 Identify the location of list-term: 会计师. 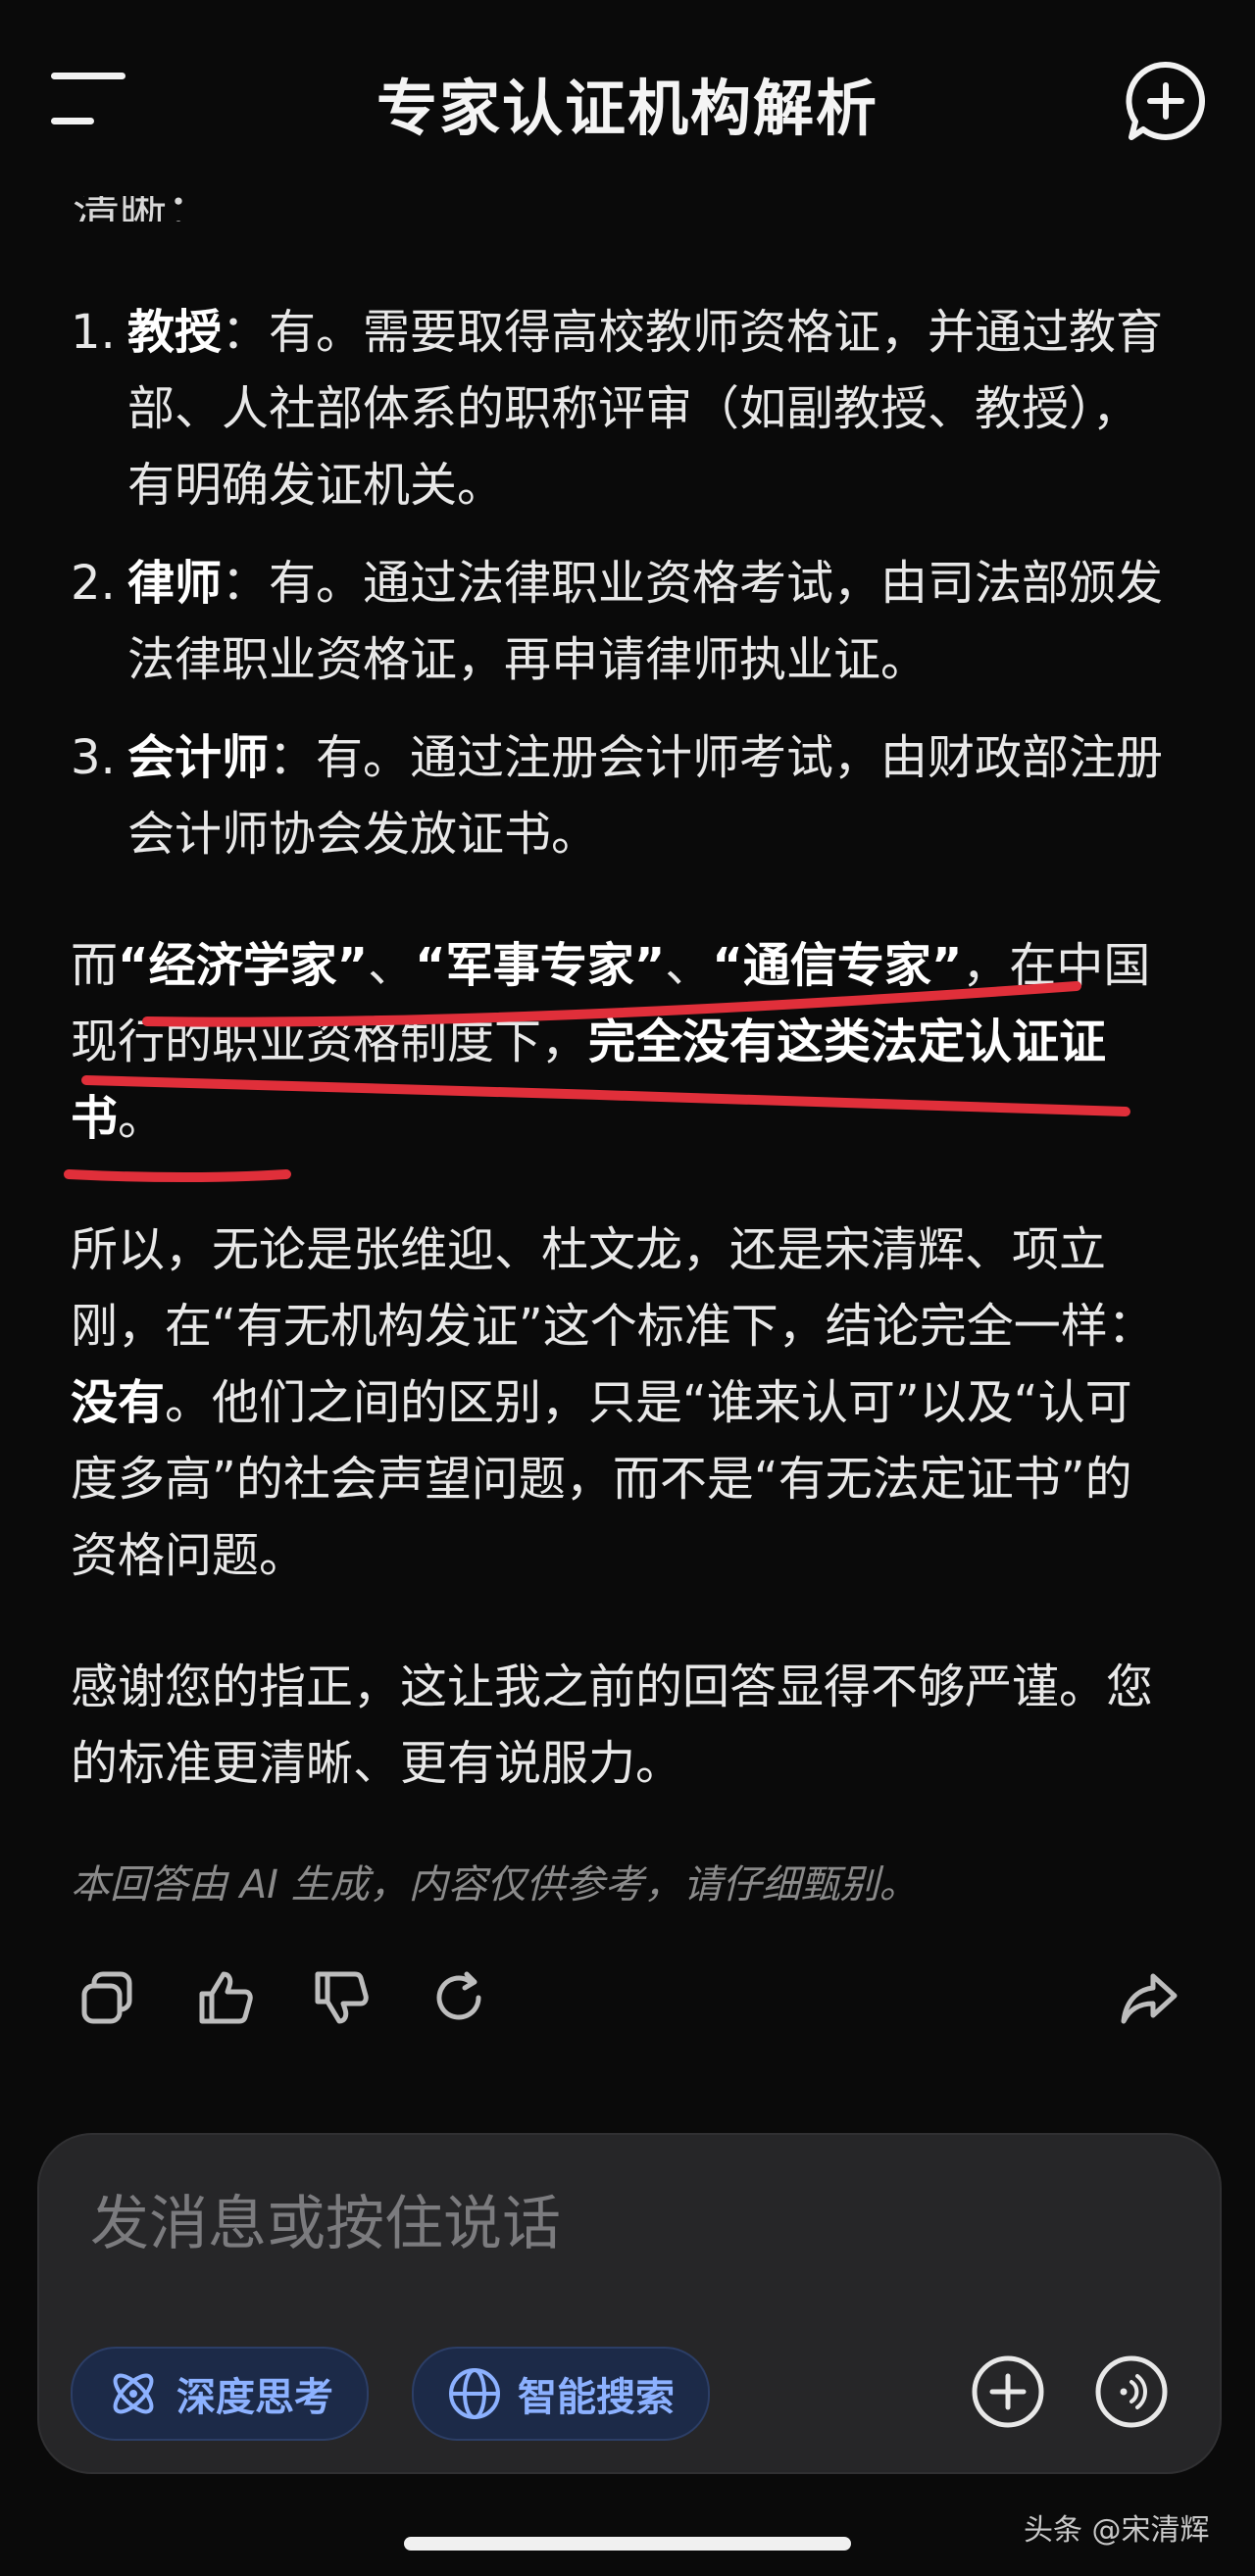
(198, 757).